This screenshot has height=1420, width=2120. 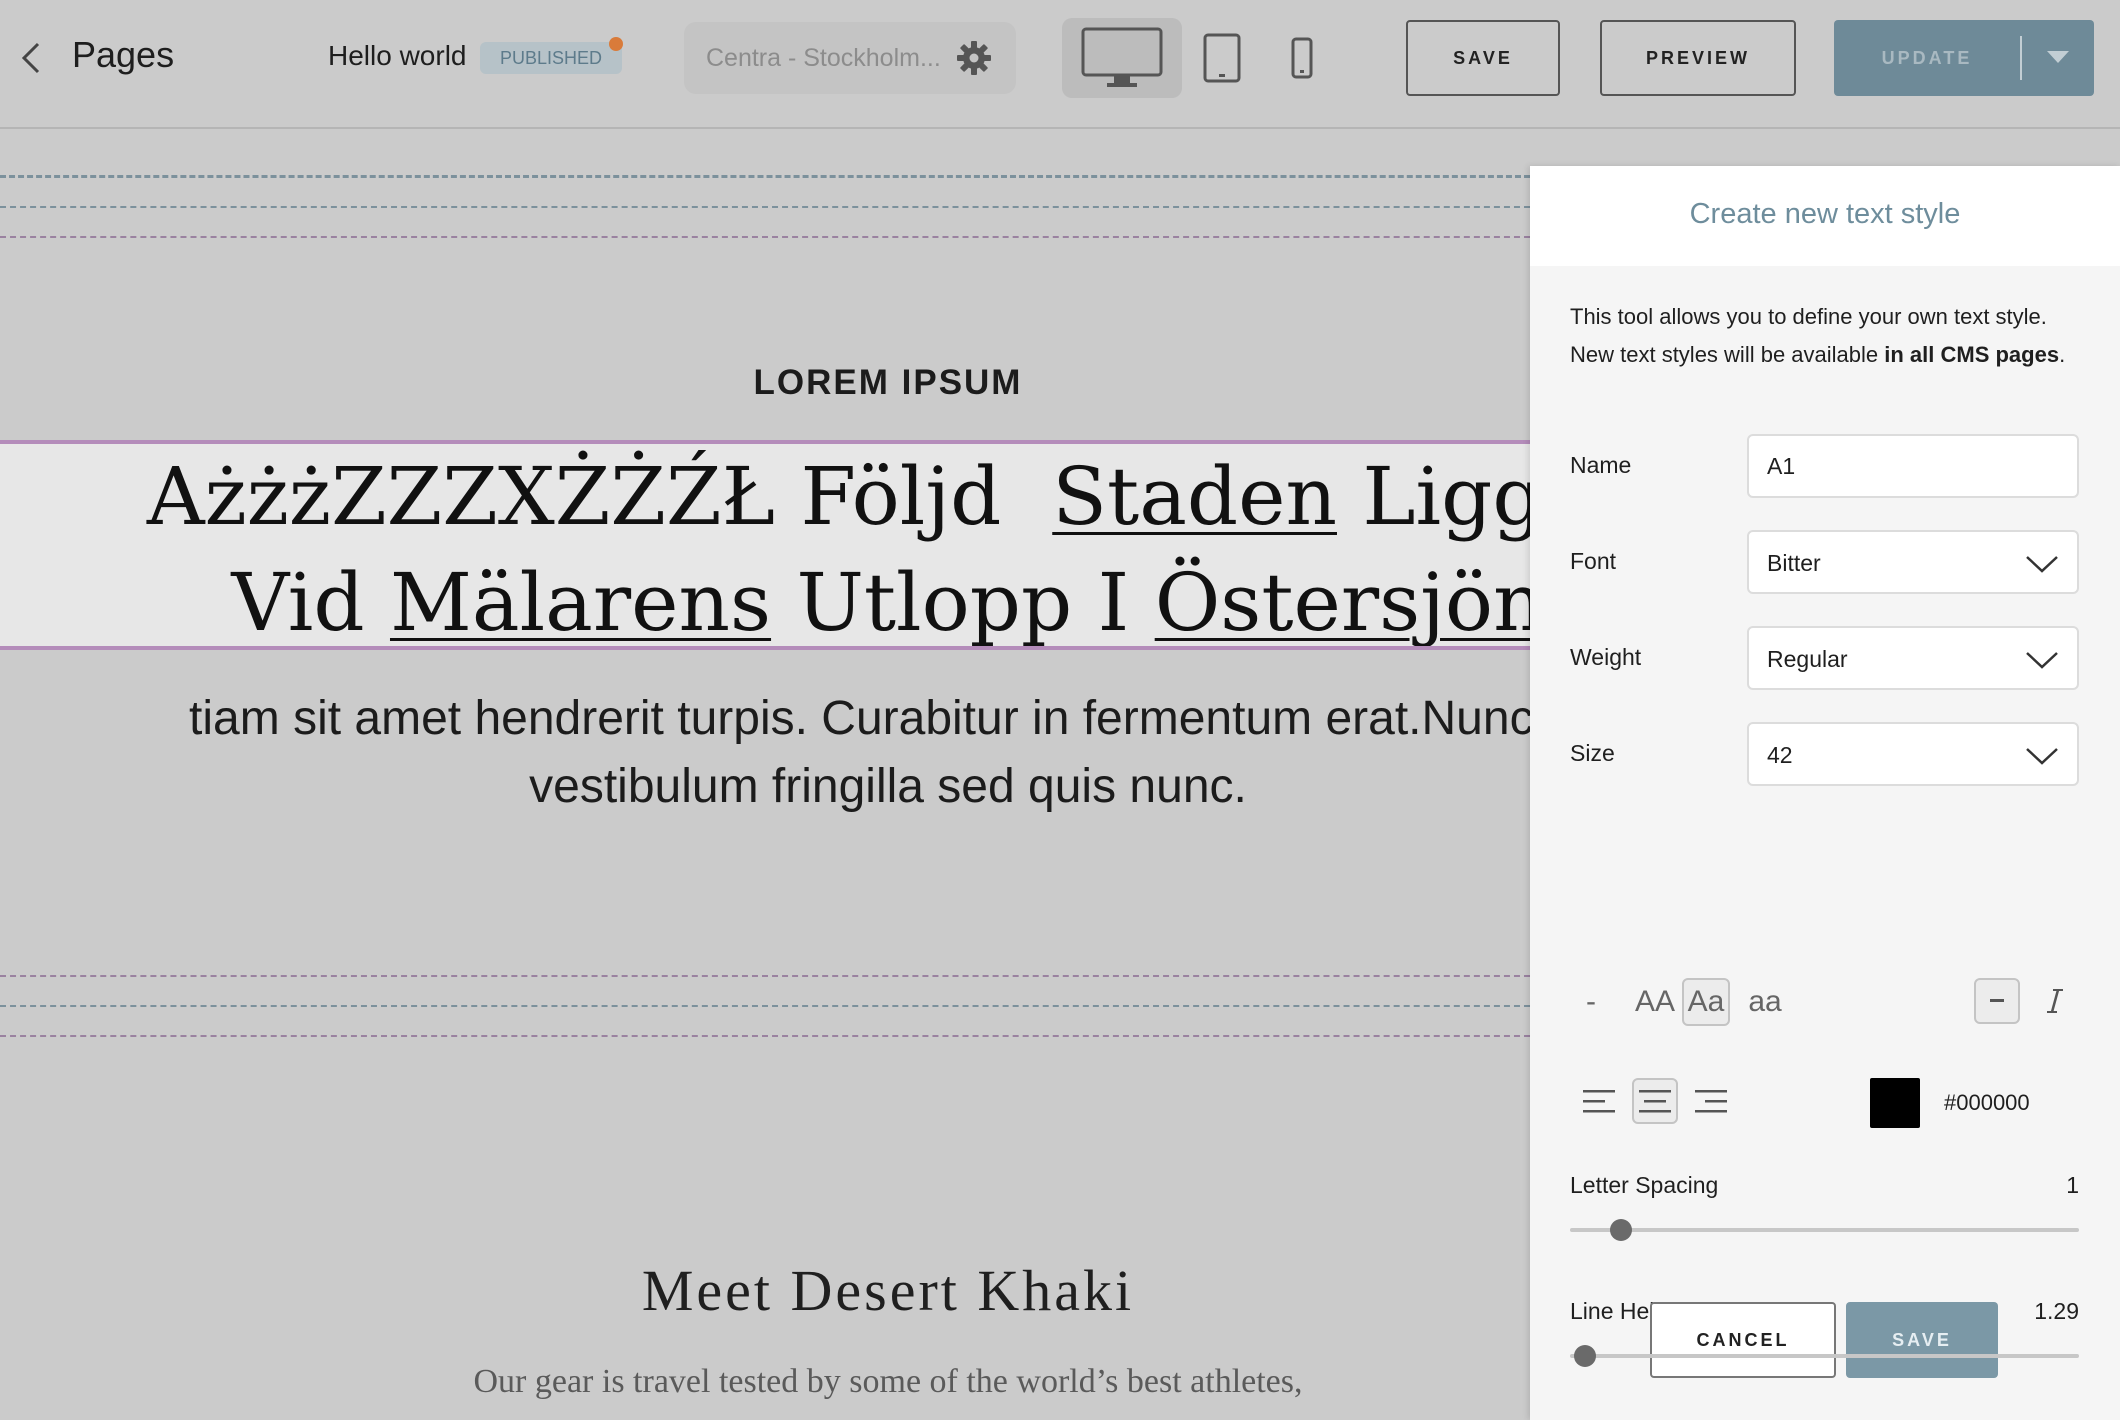 What do you see at coordinates (2056, 1311) in the screenshot?
I see `line-height-value: 1.29` at bounding box center [2056, 1311].